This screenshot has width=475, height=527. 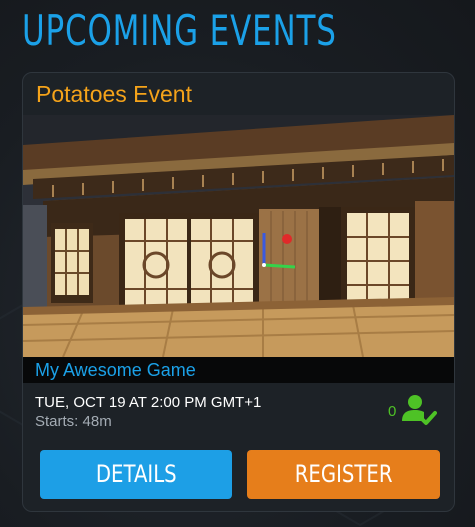 I want to click on page-title: UPCOMING EVENTS, so click(x=179, y=30).